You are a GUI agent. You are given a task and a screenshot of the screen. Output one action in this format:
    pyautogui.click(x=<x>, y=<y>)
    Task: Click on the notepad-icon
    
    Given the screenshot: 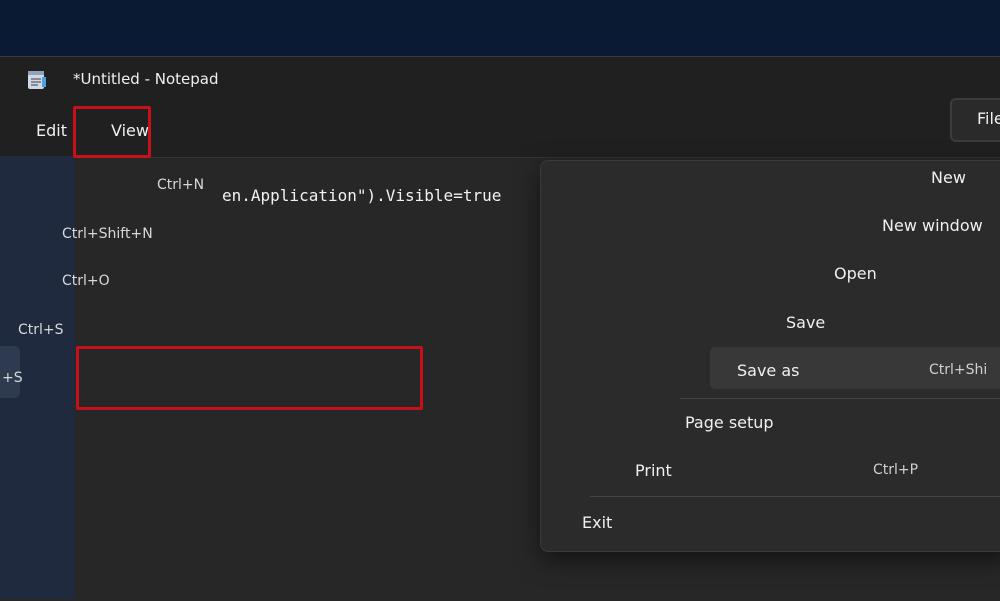 What is the action you would take?
    pyautogui.click(x=37, y=80)
    